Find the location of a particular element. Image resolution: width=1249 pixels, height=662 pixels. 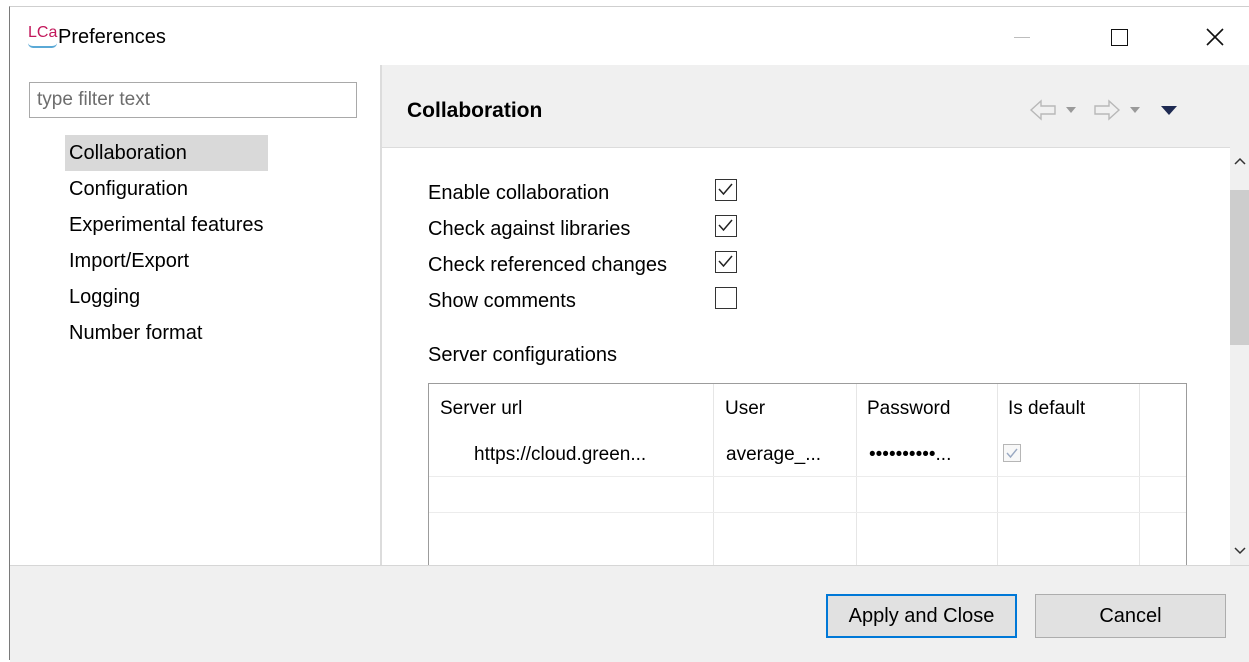

page-navigation is located at coordinates (1133, 110).